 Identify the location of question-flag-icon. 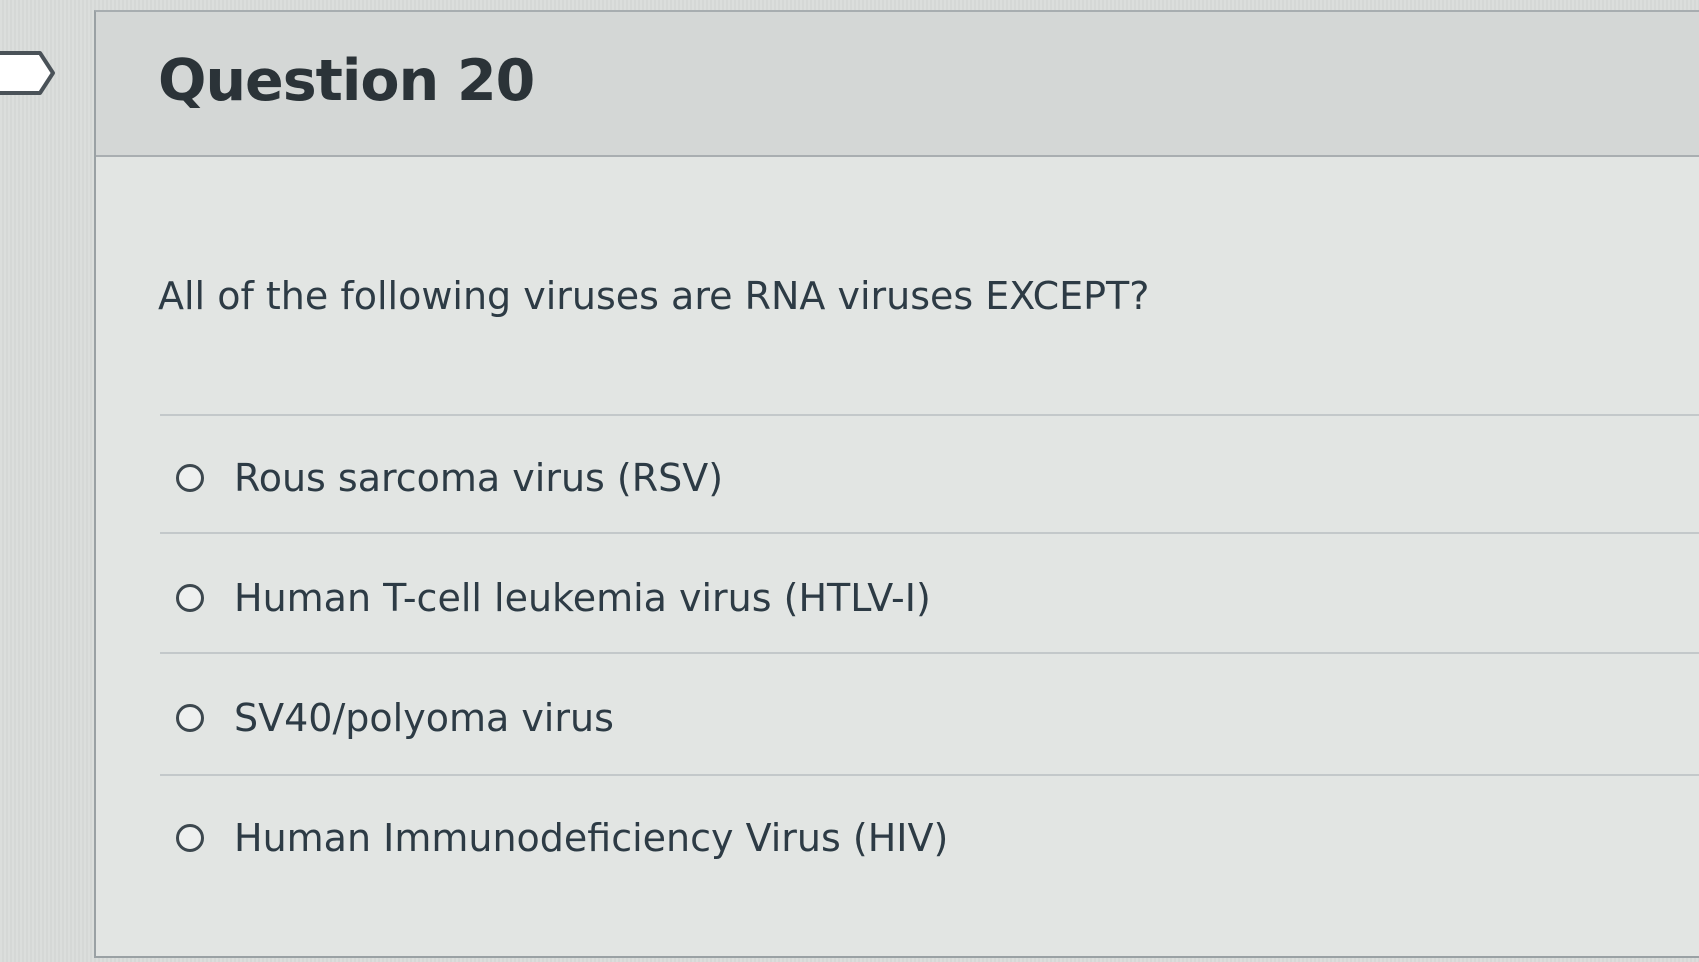
(29, 73).